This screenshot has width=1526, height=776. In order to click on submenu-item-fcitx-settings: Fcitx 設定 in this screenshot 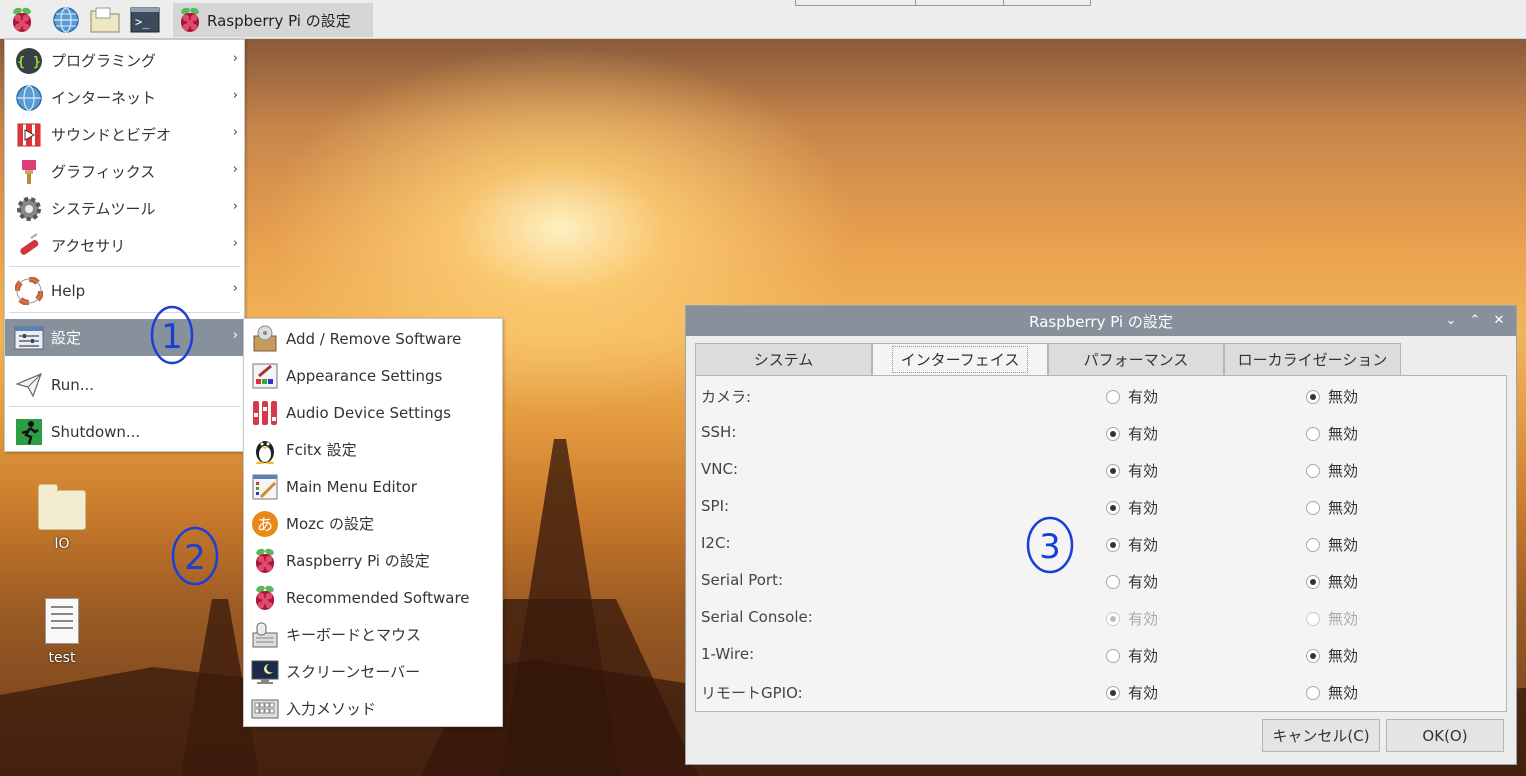, I will do `click(373, 449)`.